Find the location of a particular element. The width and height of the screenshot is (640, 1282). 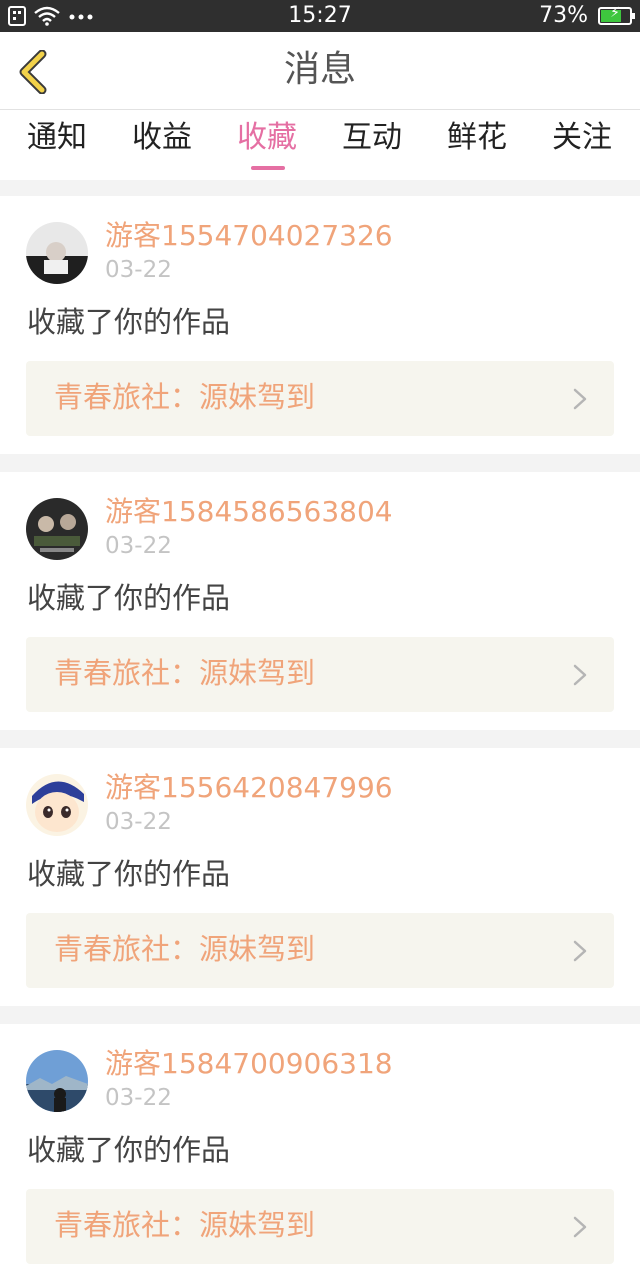

tab-notifications: 通知 is located at coordinates (57, 149).